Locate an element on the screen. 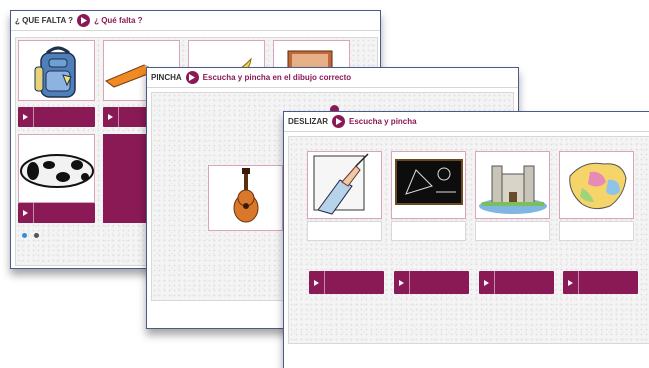  card-header: DESLIZAR Escucha y pincha is located at coordinates (466, 122).